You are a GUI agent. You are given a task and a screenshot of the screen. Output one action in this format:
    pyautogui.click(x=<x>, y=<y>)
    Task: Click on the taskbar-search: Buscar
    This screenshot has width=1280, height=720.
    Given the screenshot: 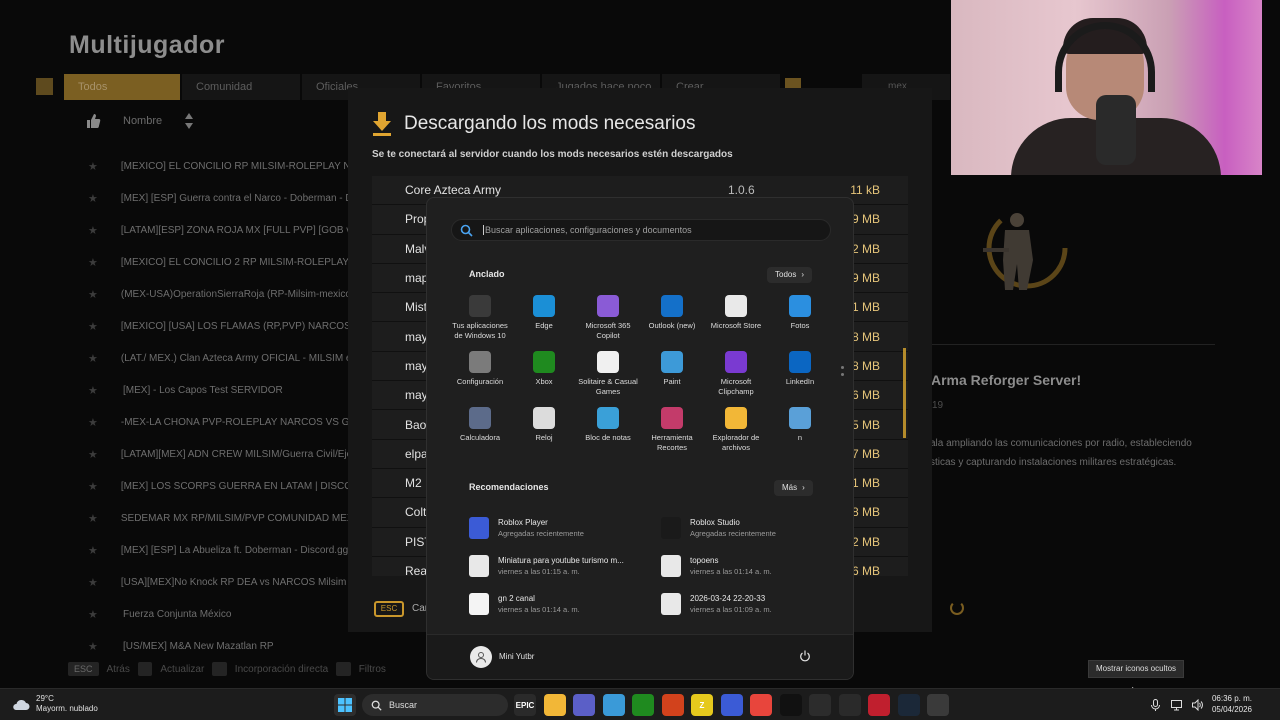 What is the action you would take?
    pyautogui.click(x=435, y=705)
    